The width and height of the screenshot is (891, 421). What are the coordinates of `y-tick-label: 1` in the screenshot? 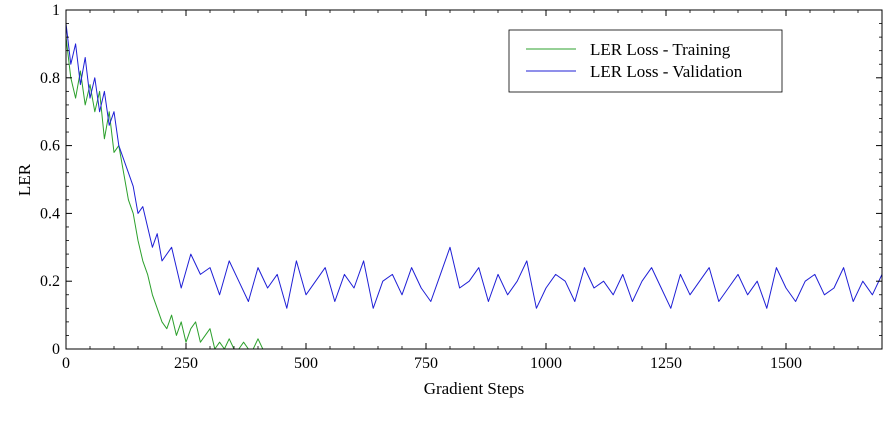 It's located at (56, 10).